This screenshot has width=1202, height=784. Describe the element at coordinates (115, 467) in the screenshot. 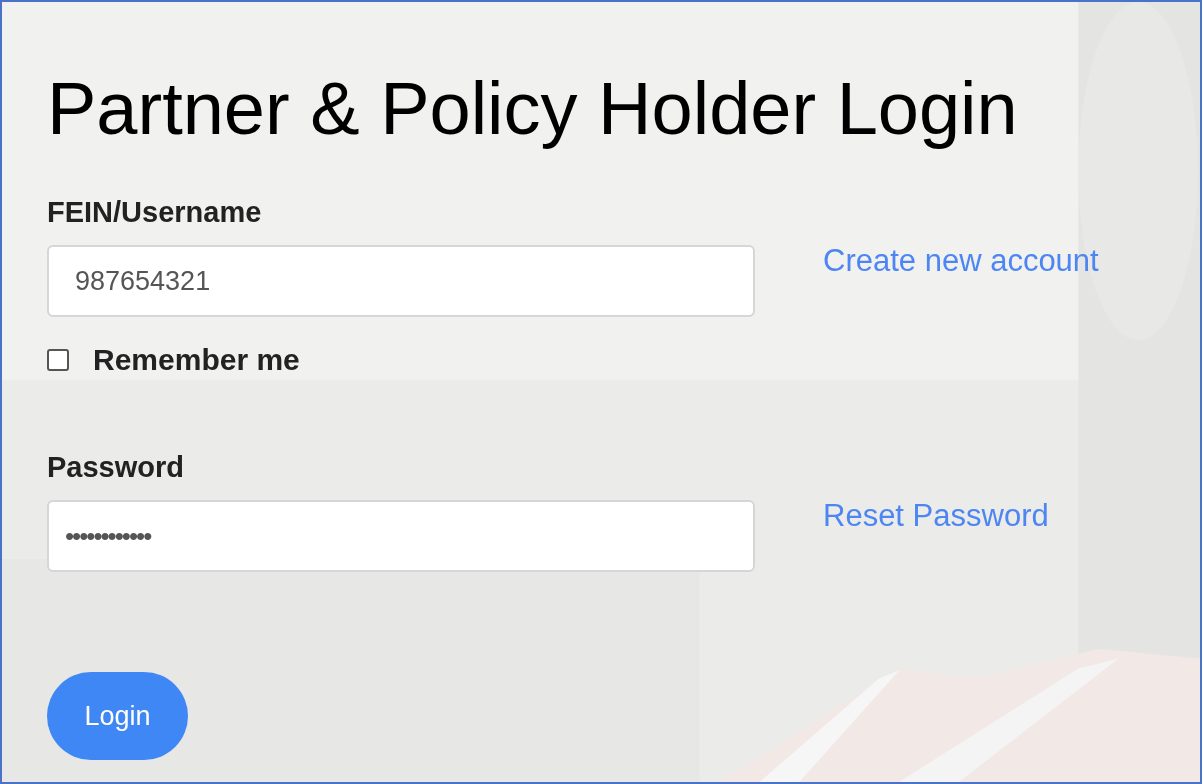

I see `field-label: Password` at that location.